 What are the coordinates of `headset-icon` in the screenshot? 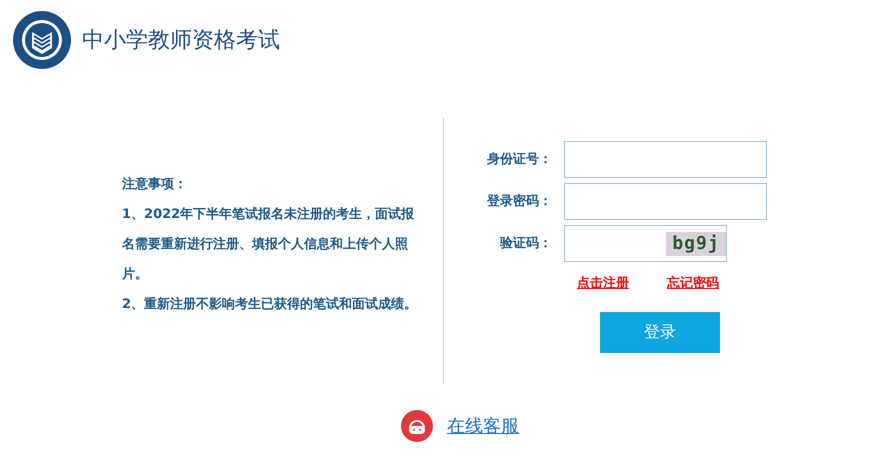 It's located at (417, 426).